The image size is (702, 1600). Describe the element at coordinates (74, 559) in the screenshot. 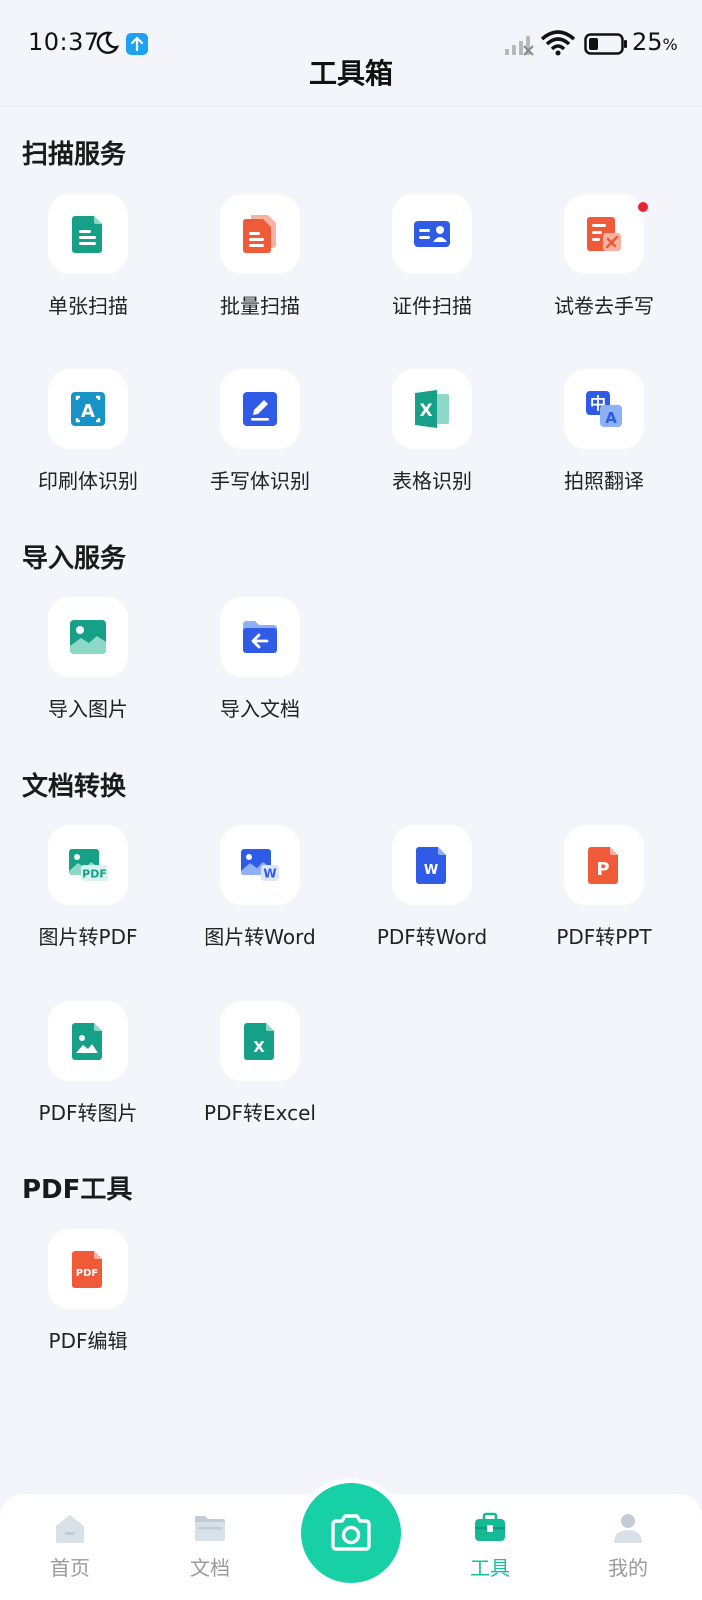

I see `section-title-import: 导入服务` at that location.